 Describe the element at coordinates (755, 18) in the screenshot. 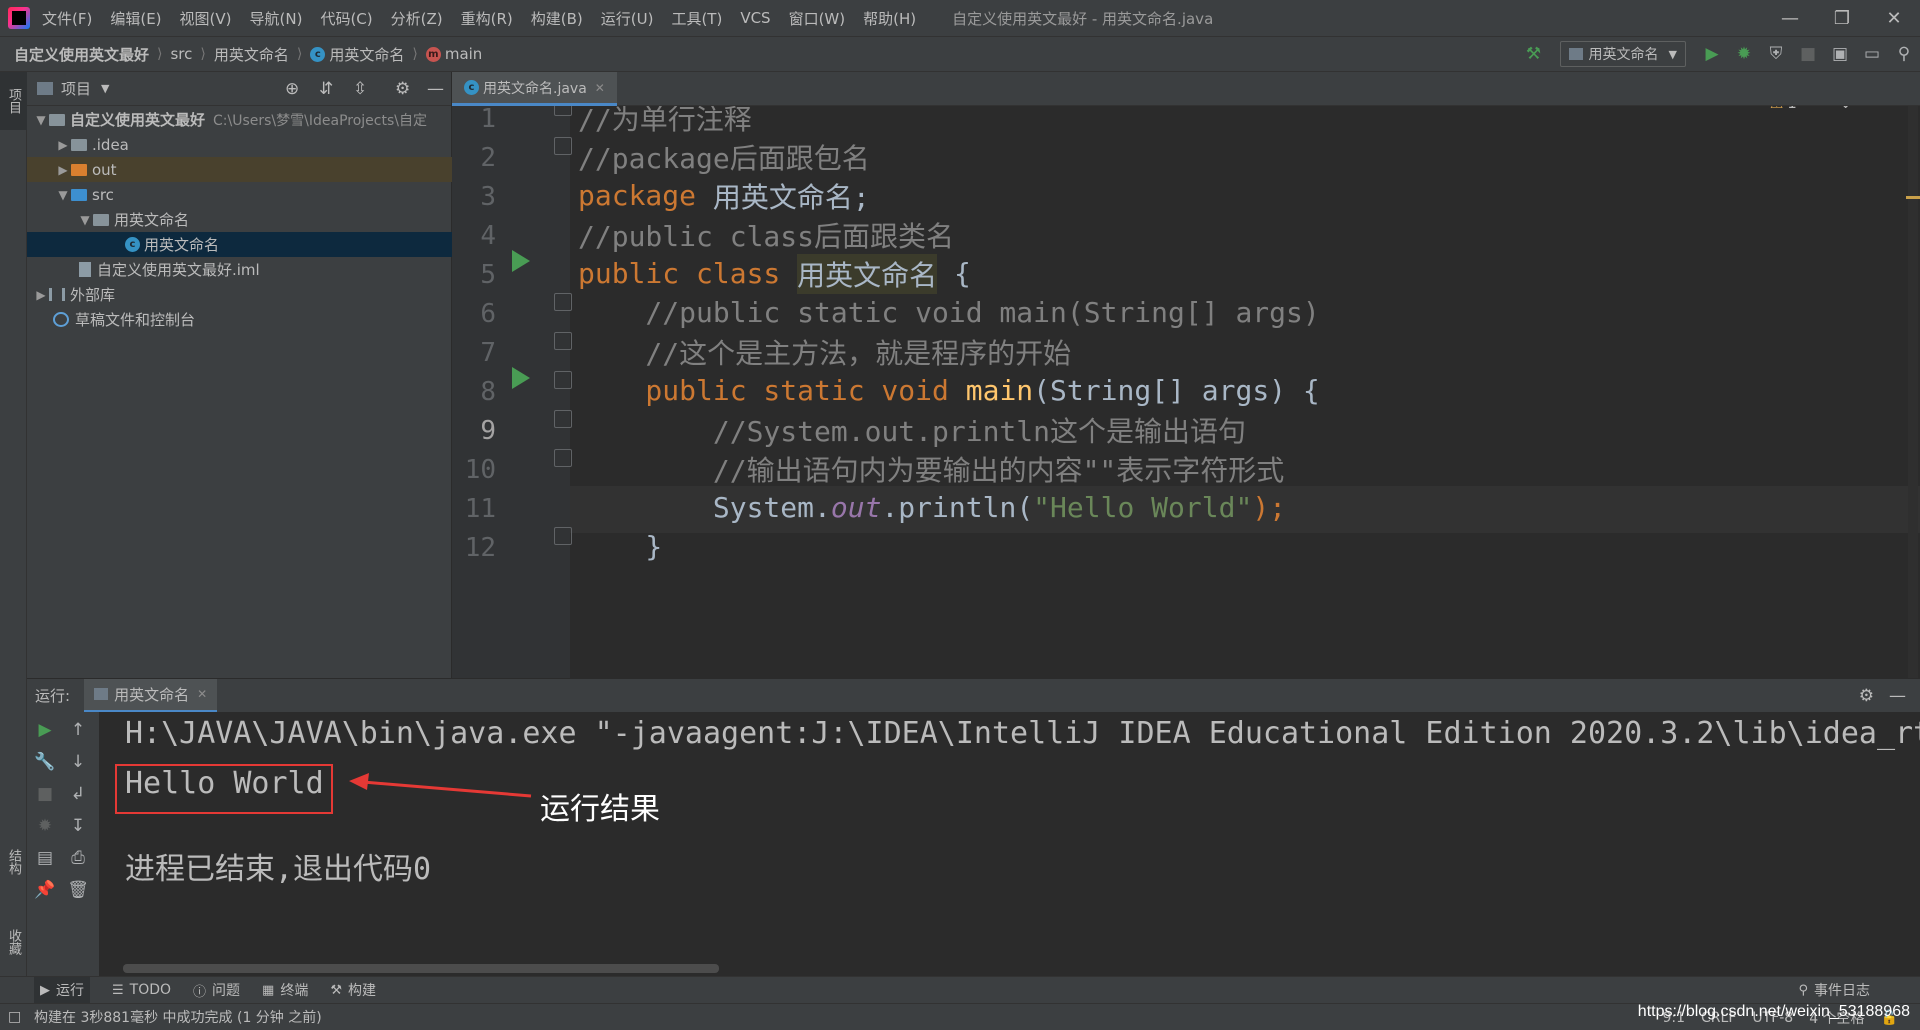

I see `menu-vcs: VCS` at that location.